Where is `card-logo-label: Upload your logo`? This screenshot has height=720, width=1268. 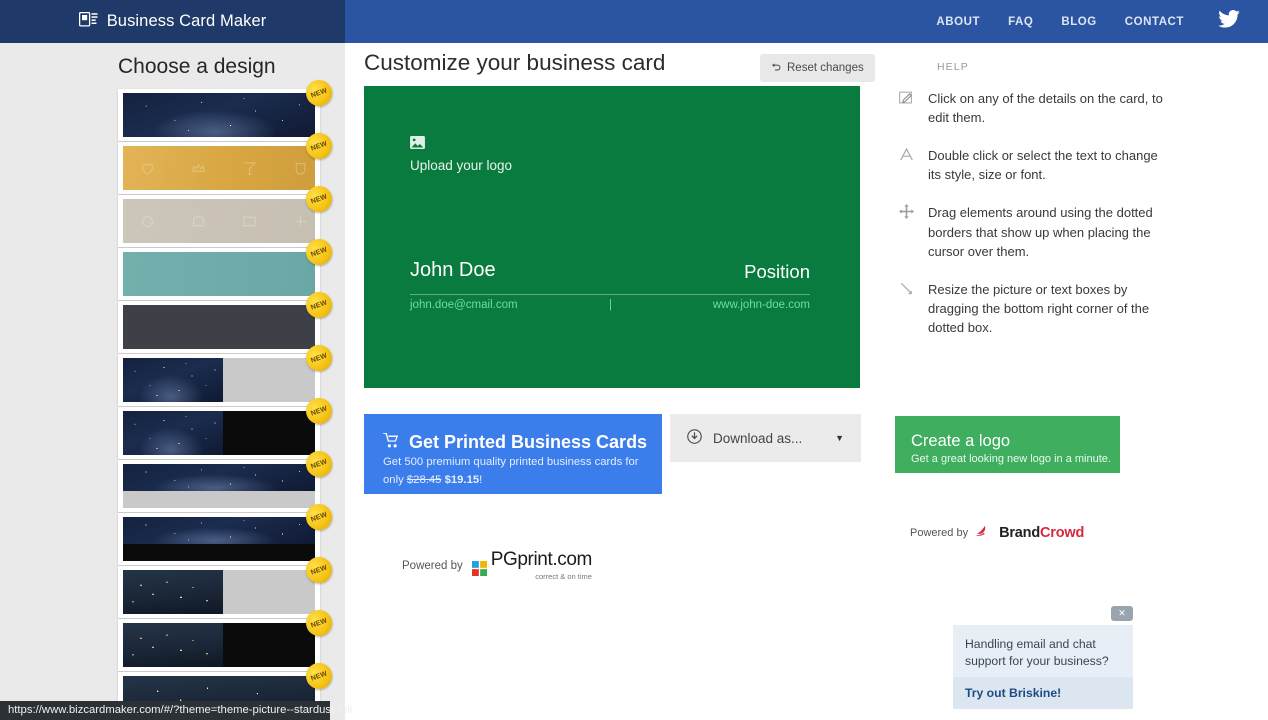
card-logo-label: Upload your logo is located at coordinates (461, 165).